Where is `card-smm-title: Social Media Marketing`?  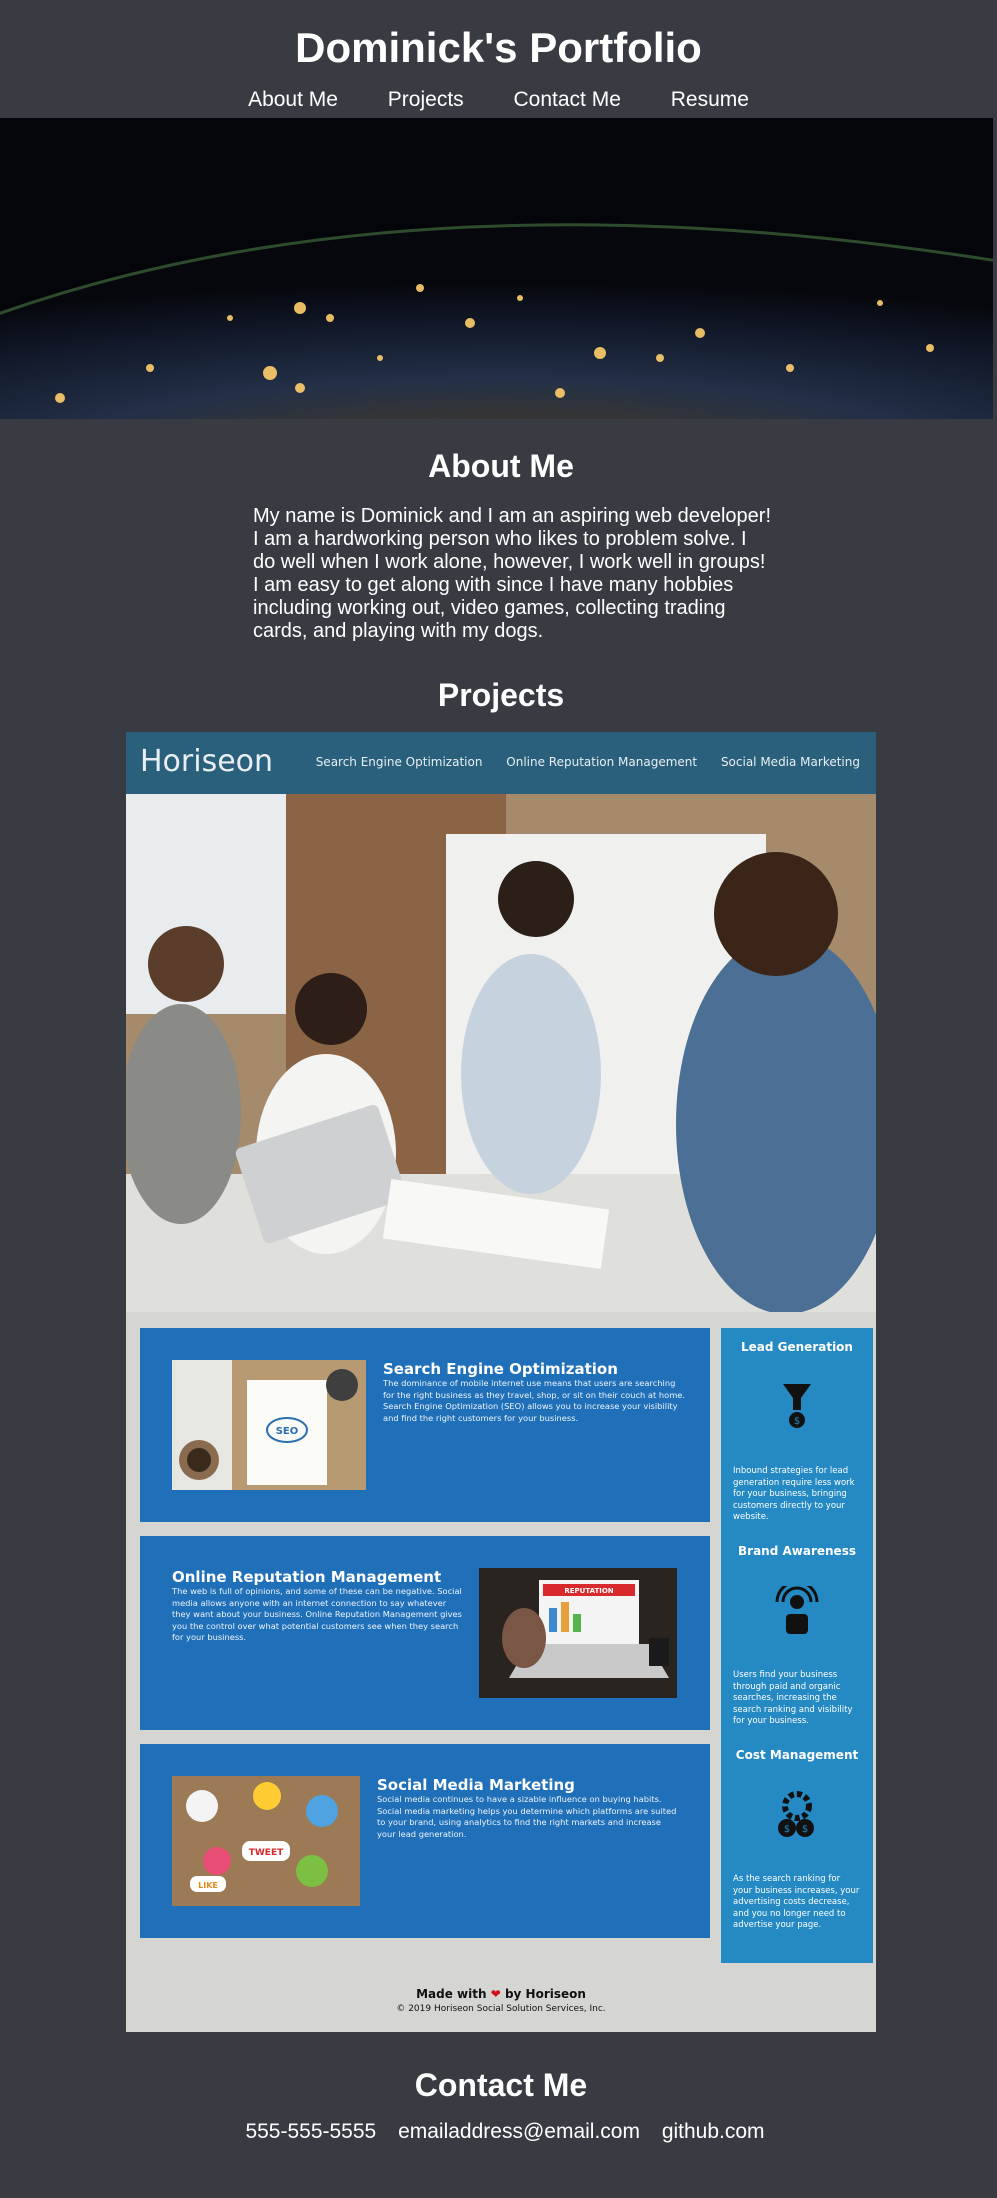 card-smm-title: Social Media Marketing is located at coordinates (476, 1785).